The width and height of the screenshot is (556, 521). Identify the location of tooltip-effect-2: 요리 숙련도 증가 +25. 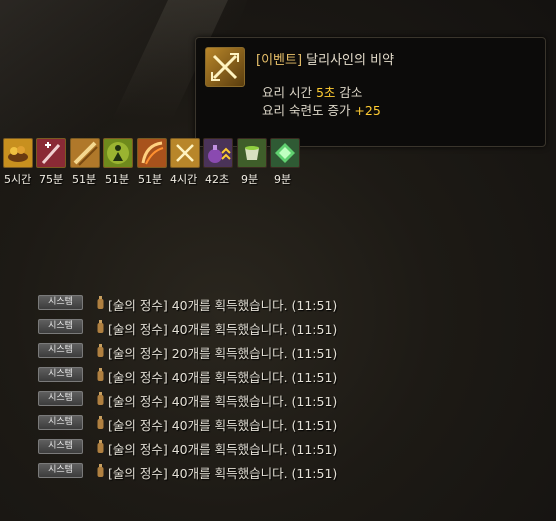
(321, 109).